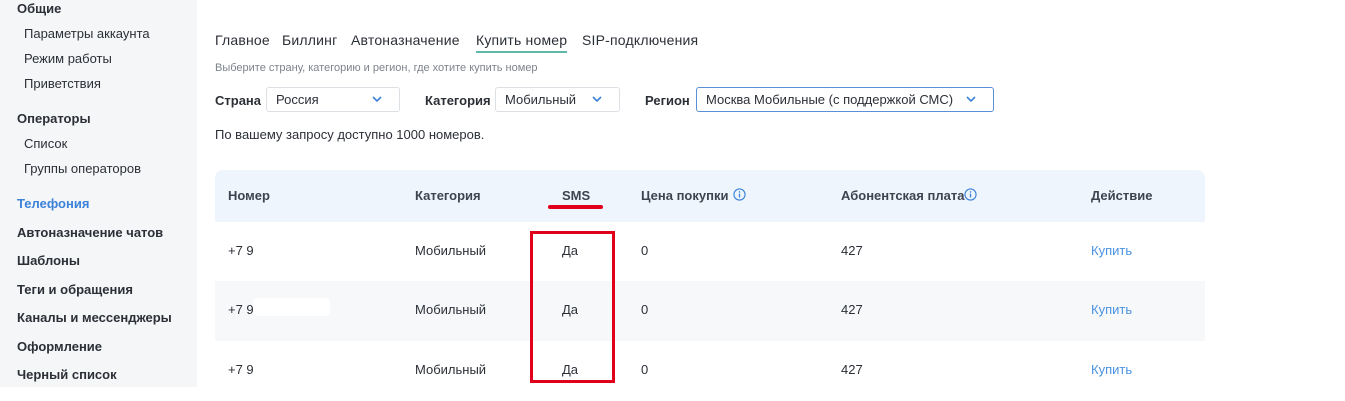  Describe the element at coordinates (903, 195) in the screenshot. I see `header-subscription-fee: Абонентская плата` at that location.